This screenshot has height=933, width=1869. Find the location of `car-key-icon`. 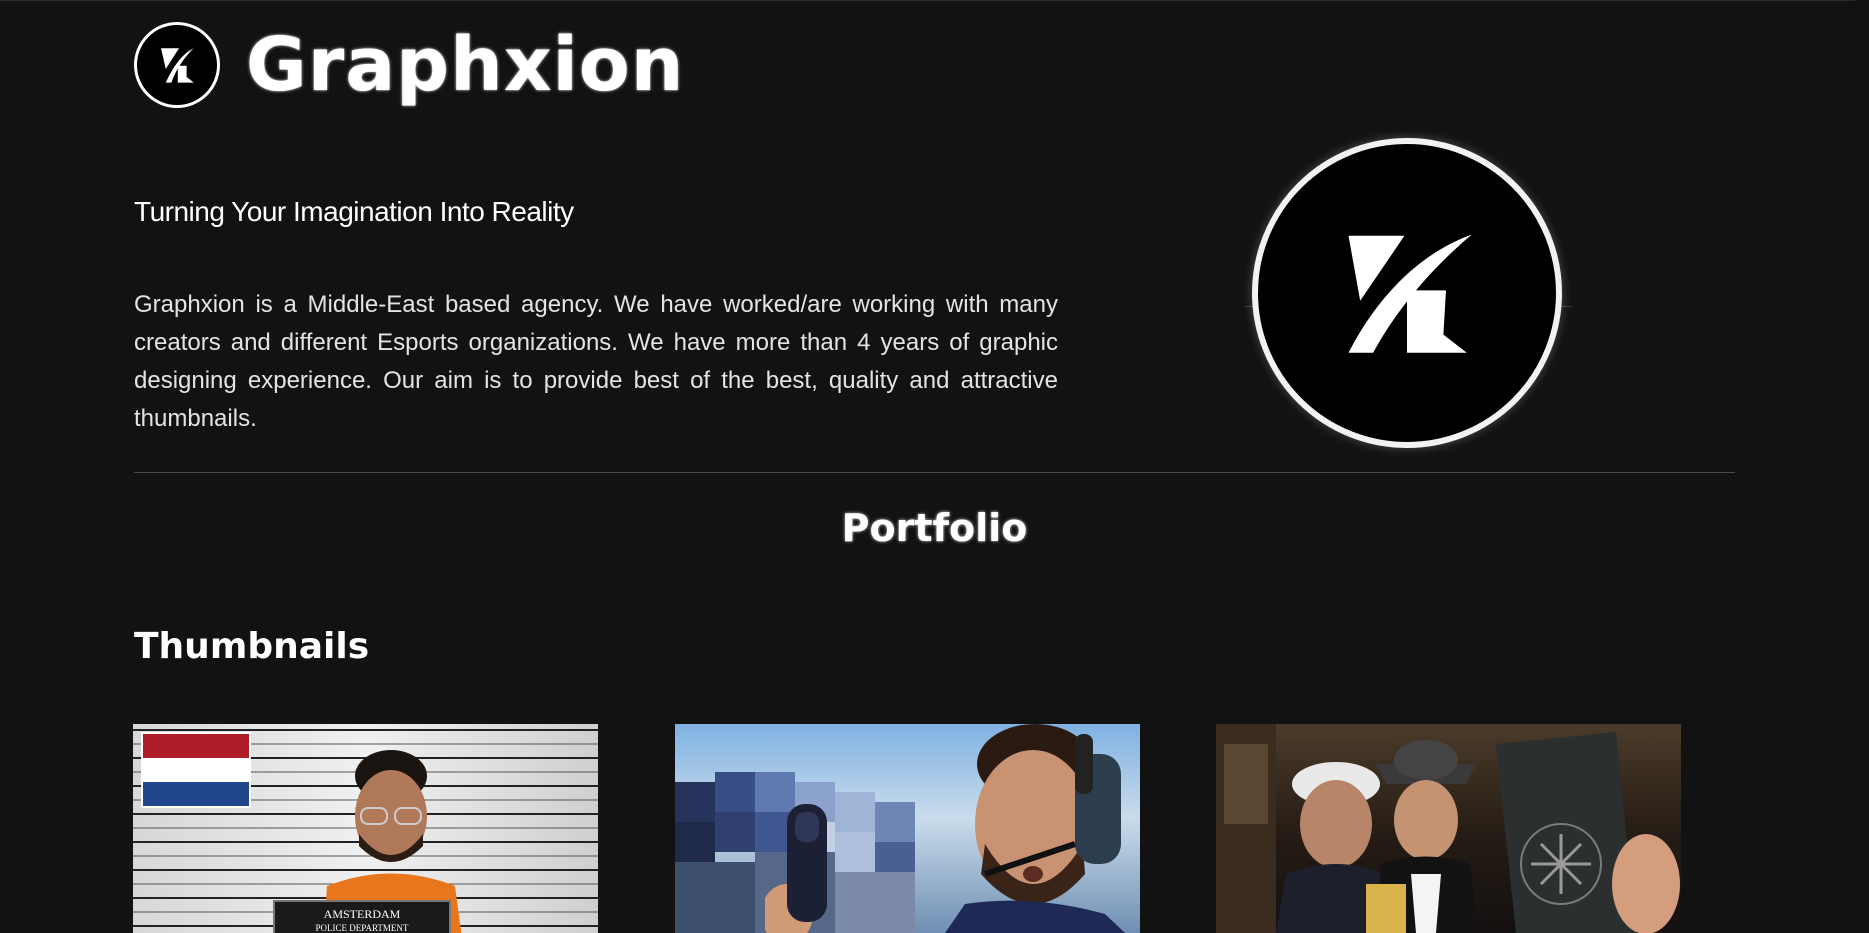

car-key-icon is located at coordinates (796, 868).